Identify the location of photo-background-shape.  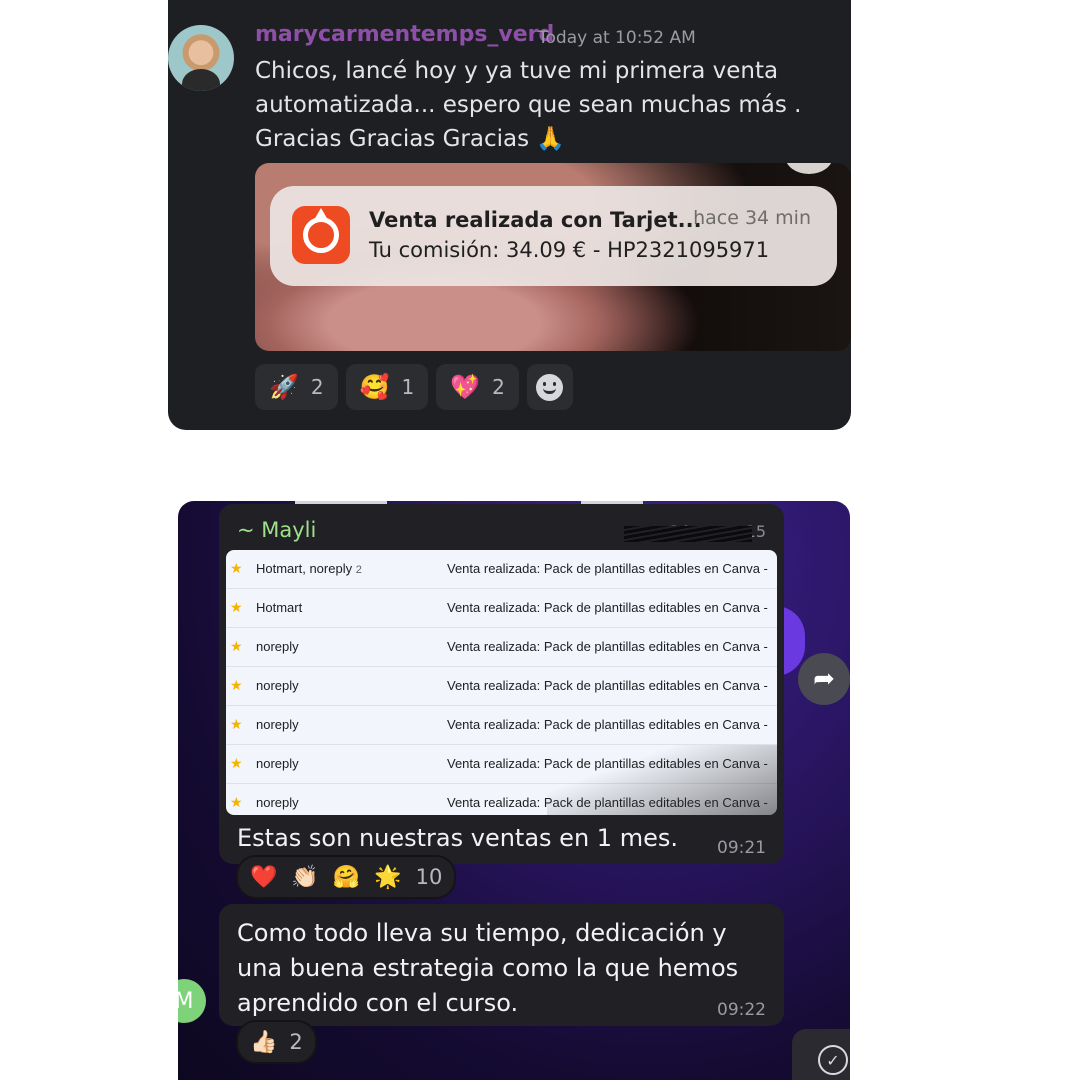
(809, 168).